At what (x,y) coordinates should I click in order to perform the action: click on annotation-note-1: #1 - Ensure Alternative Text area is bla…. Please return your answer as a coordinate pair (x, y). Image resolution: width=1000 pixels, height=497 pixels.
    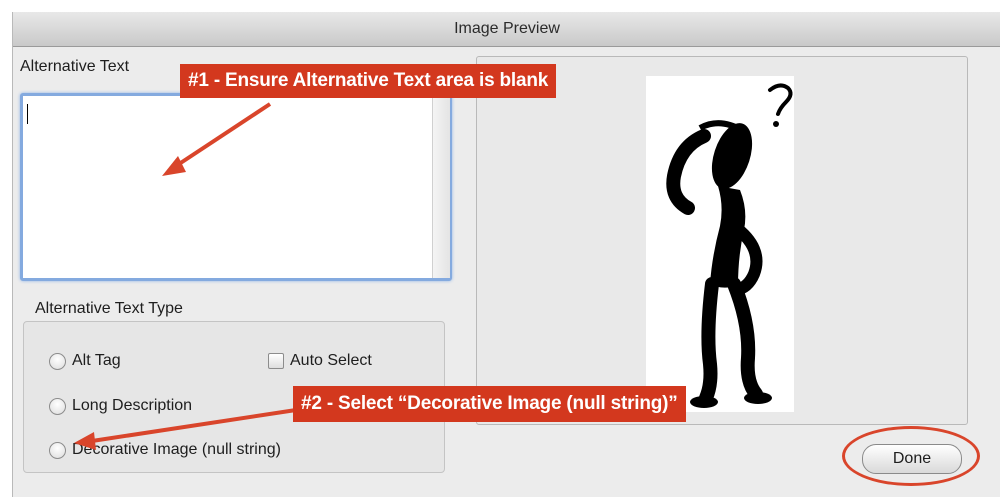
    Looking at the image, I should click on (368, 81).